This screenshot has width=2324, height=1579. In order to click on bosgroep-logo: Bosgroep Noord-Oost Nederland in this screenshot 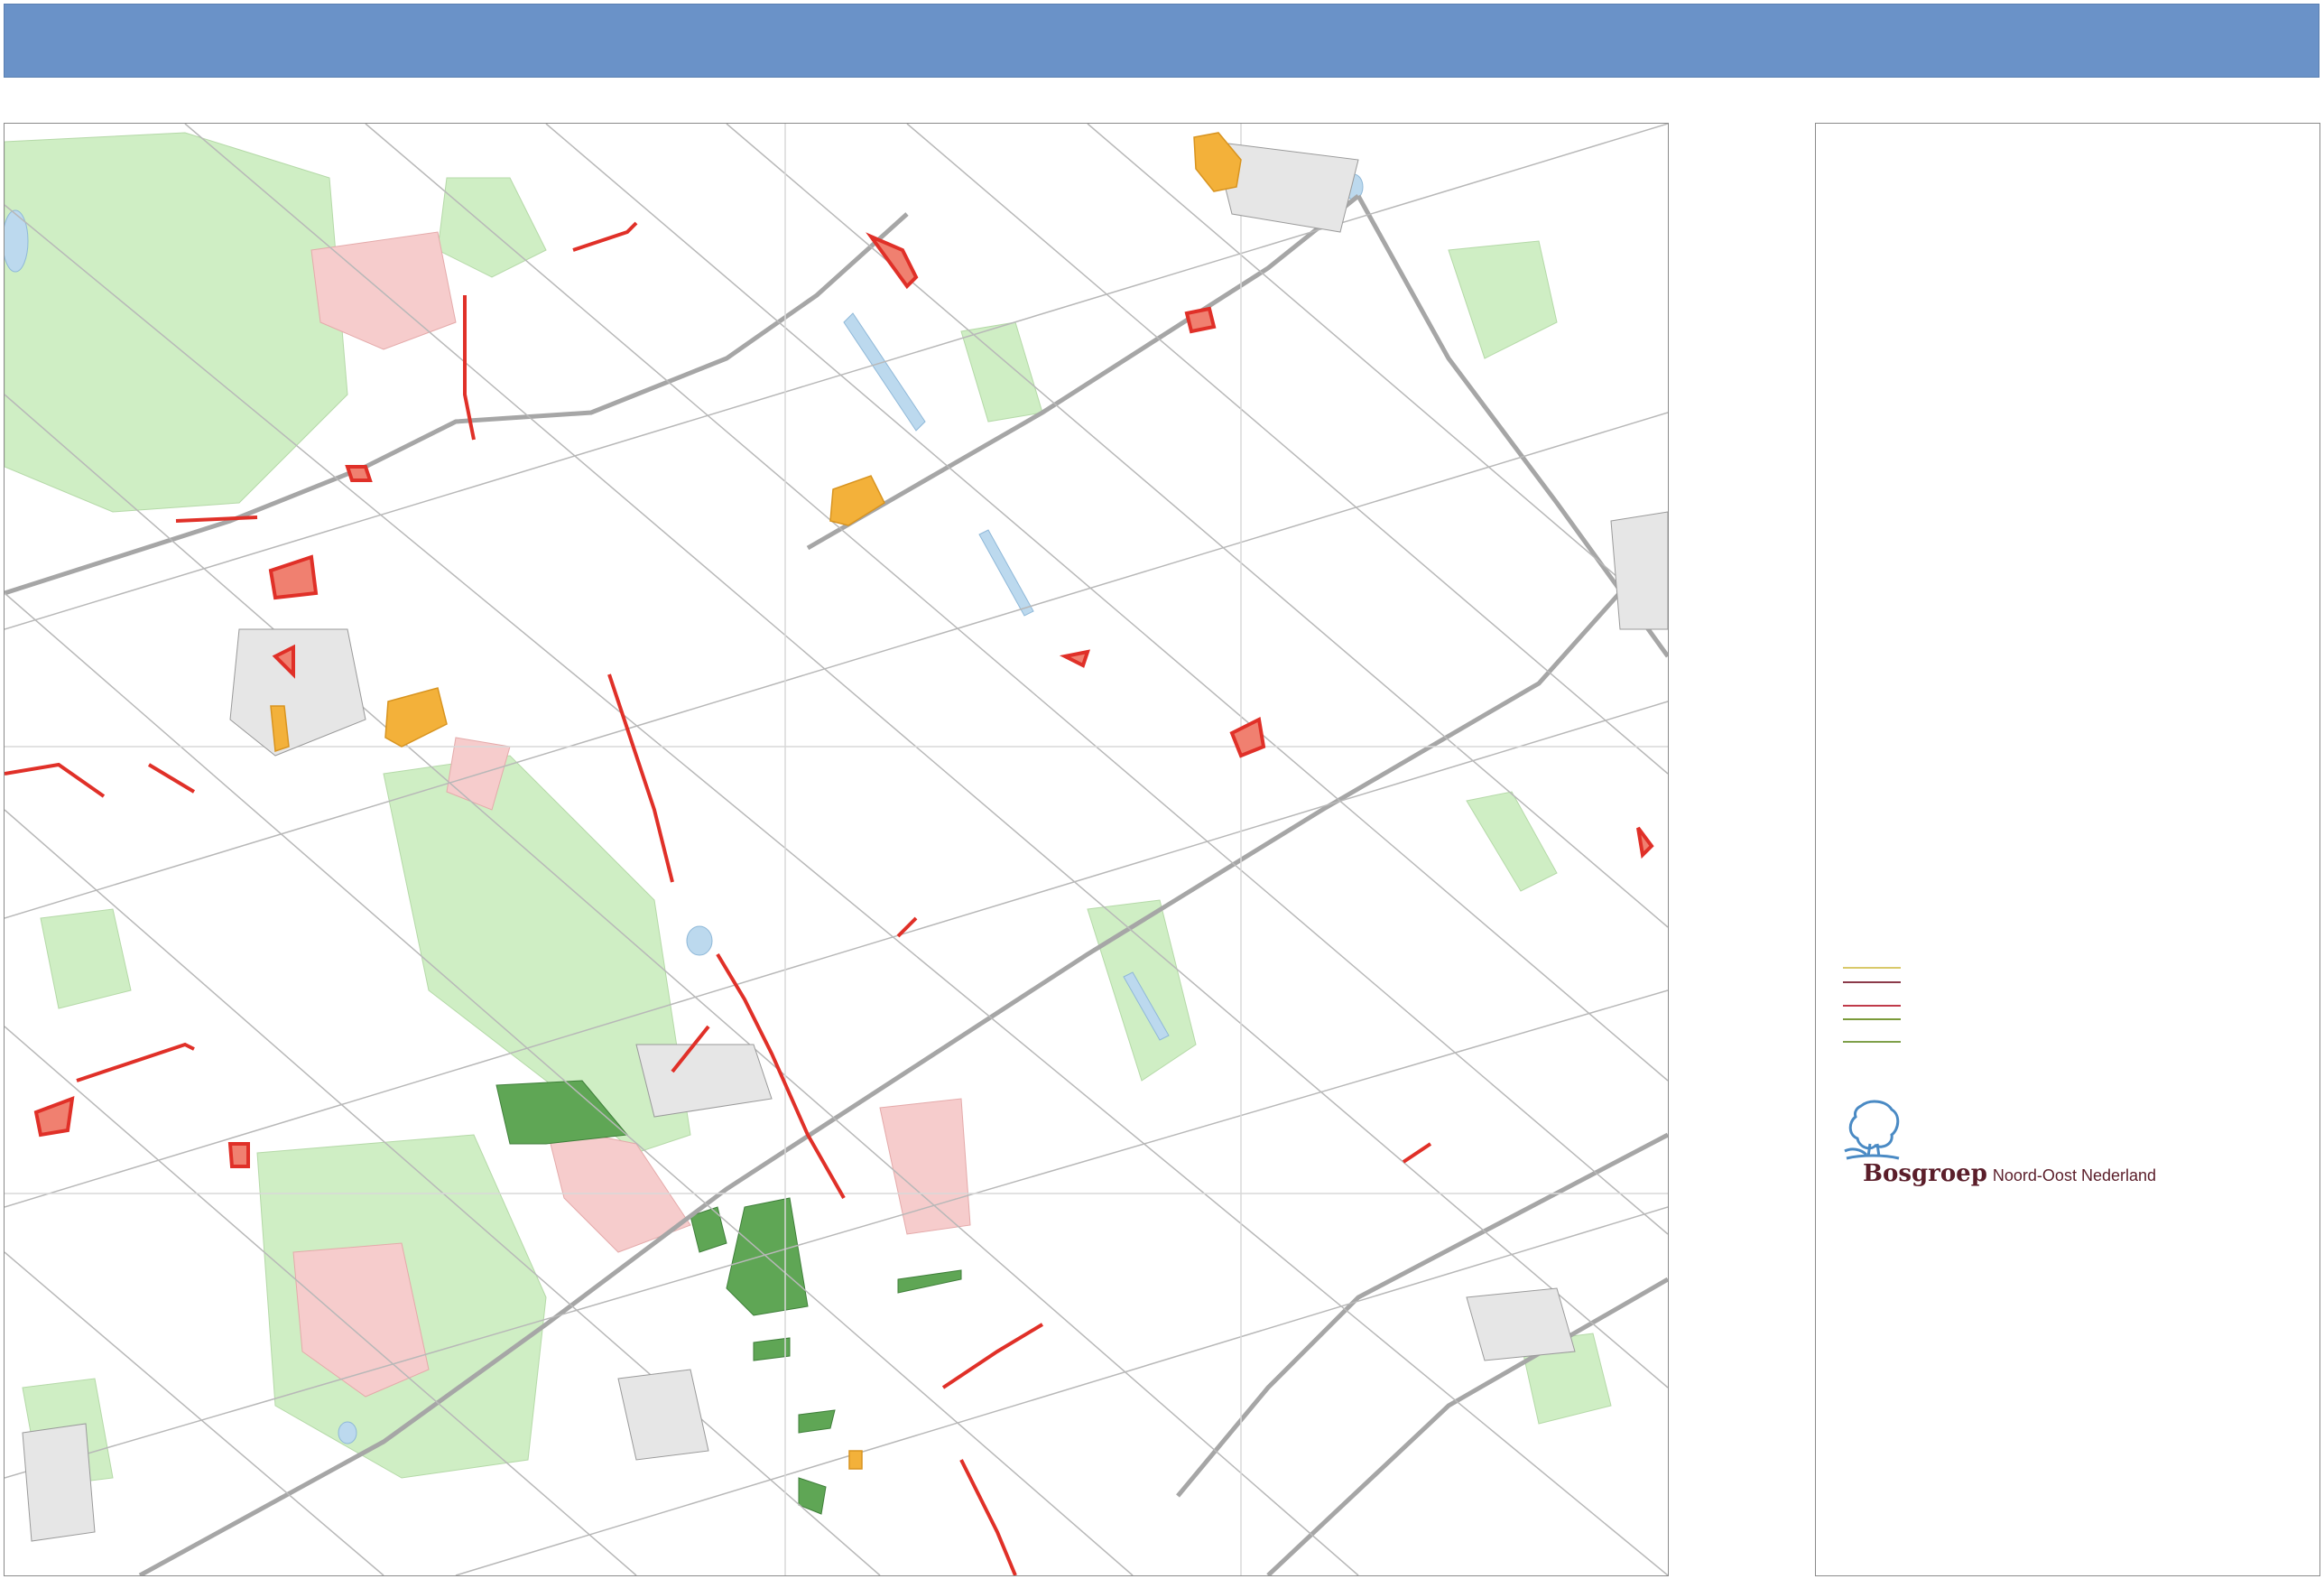, I will do `click(2005, 1148)`.